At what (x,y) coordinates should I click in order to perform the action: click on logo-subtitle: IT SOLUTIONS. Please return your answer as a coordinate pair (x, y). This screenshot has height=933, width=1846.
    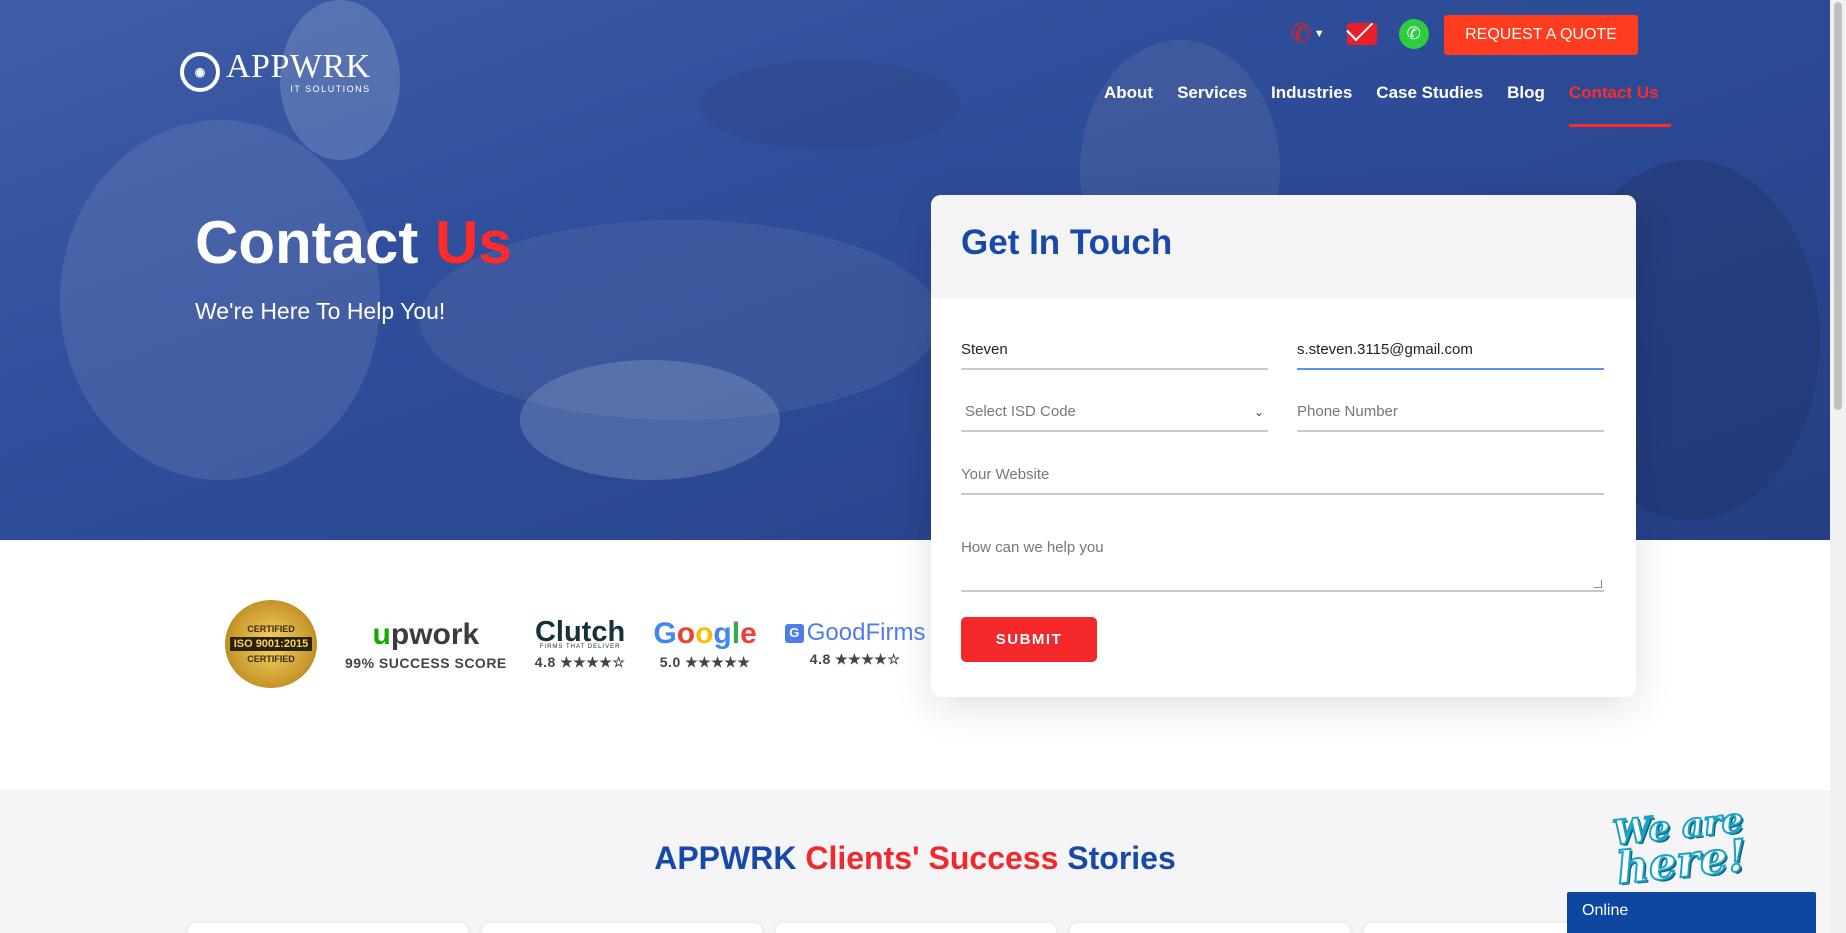
    Looking at the image, I should click on (330, 89).